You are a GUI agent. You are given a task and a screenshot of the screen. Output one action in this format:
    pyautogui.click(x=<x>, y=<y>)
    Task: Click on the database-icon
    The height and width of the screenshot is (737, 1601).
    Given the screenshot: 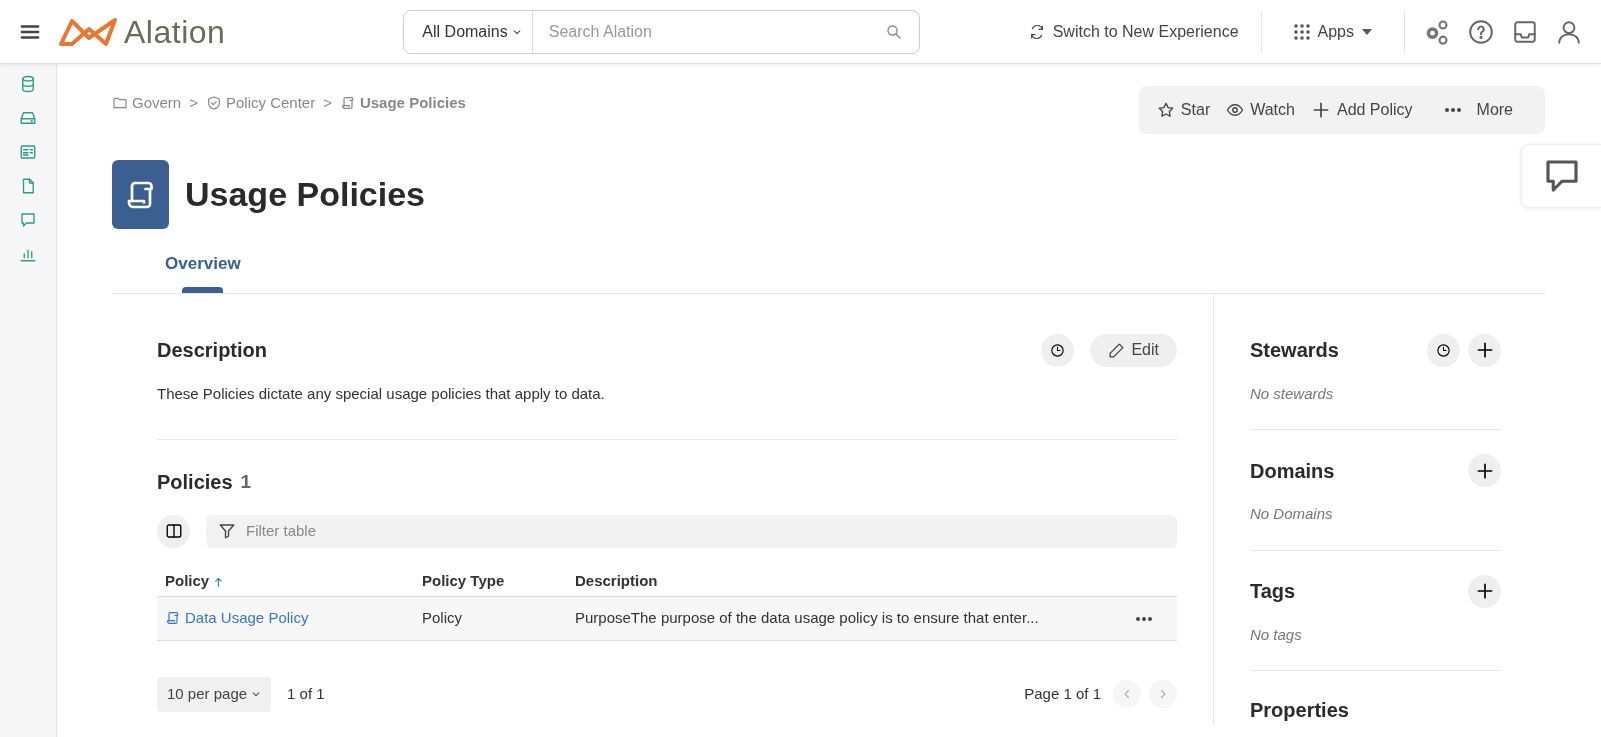 What is the action you would take?
    pyautogui.click(x=28, y=84)
    